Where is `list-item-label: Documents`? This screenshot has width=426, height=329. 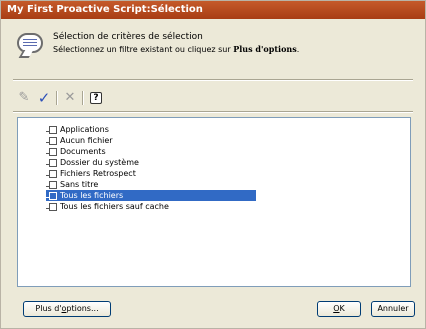
list-item-label: Documents is located at coordinates (83, 151).